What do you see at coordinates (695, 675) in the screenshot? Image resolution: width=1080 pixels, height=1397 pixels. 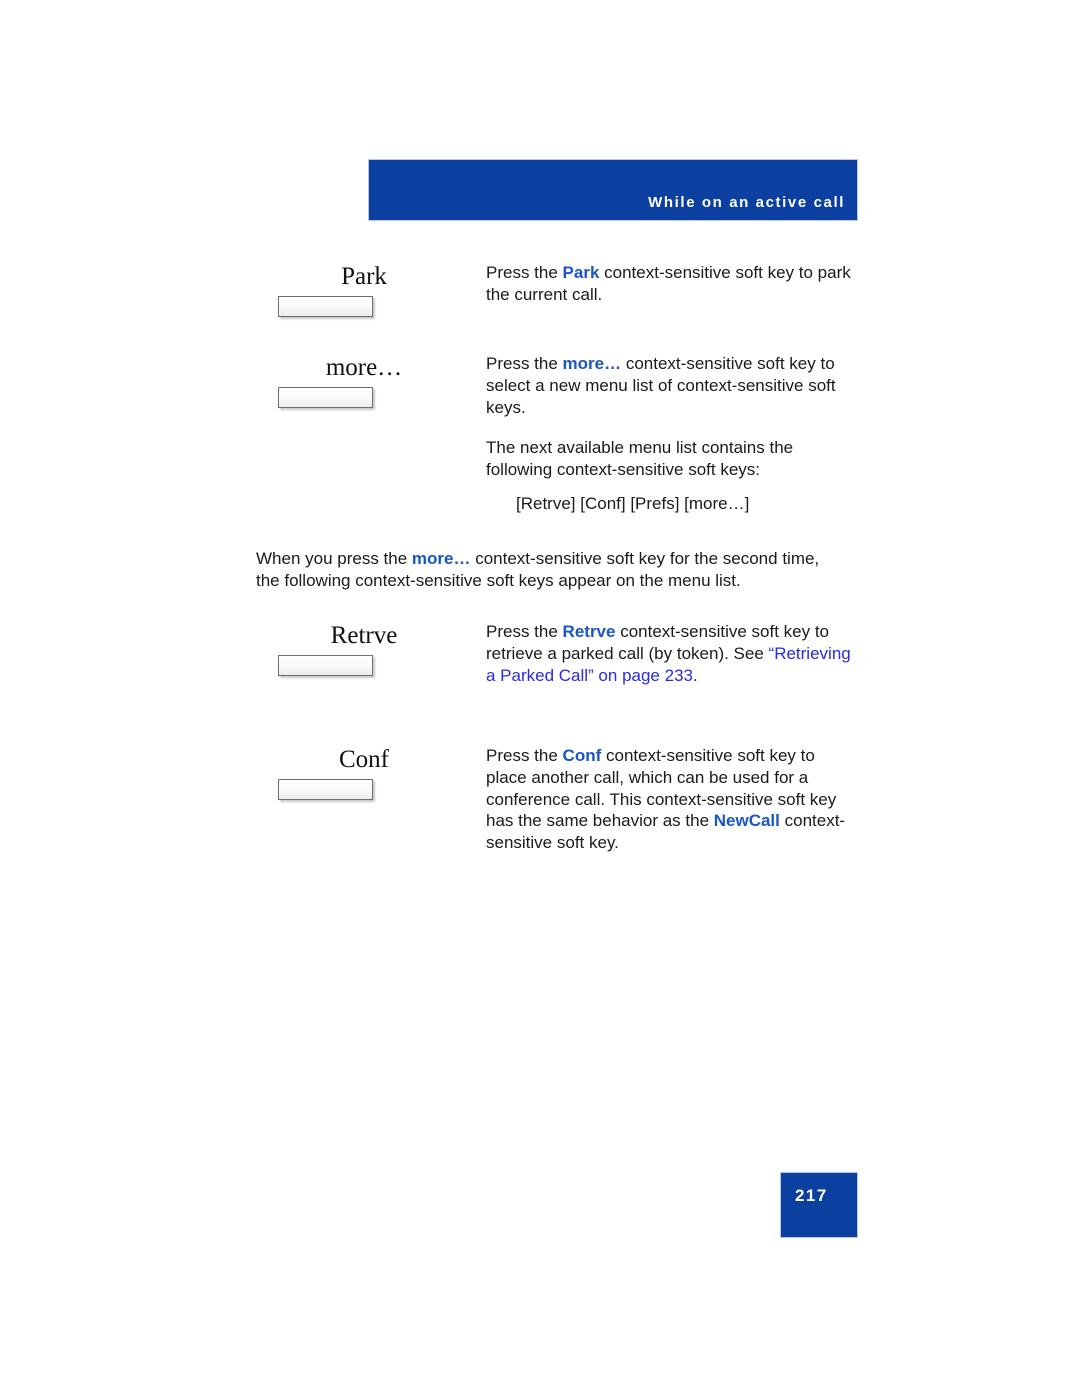 I see `text-run: .` at bounding box center [695, 675].